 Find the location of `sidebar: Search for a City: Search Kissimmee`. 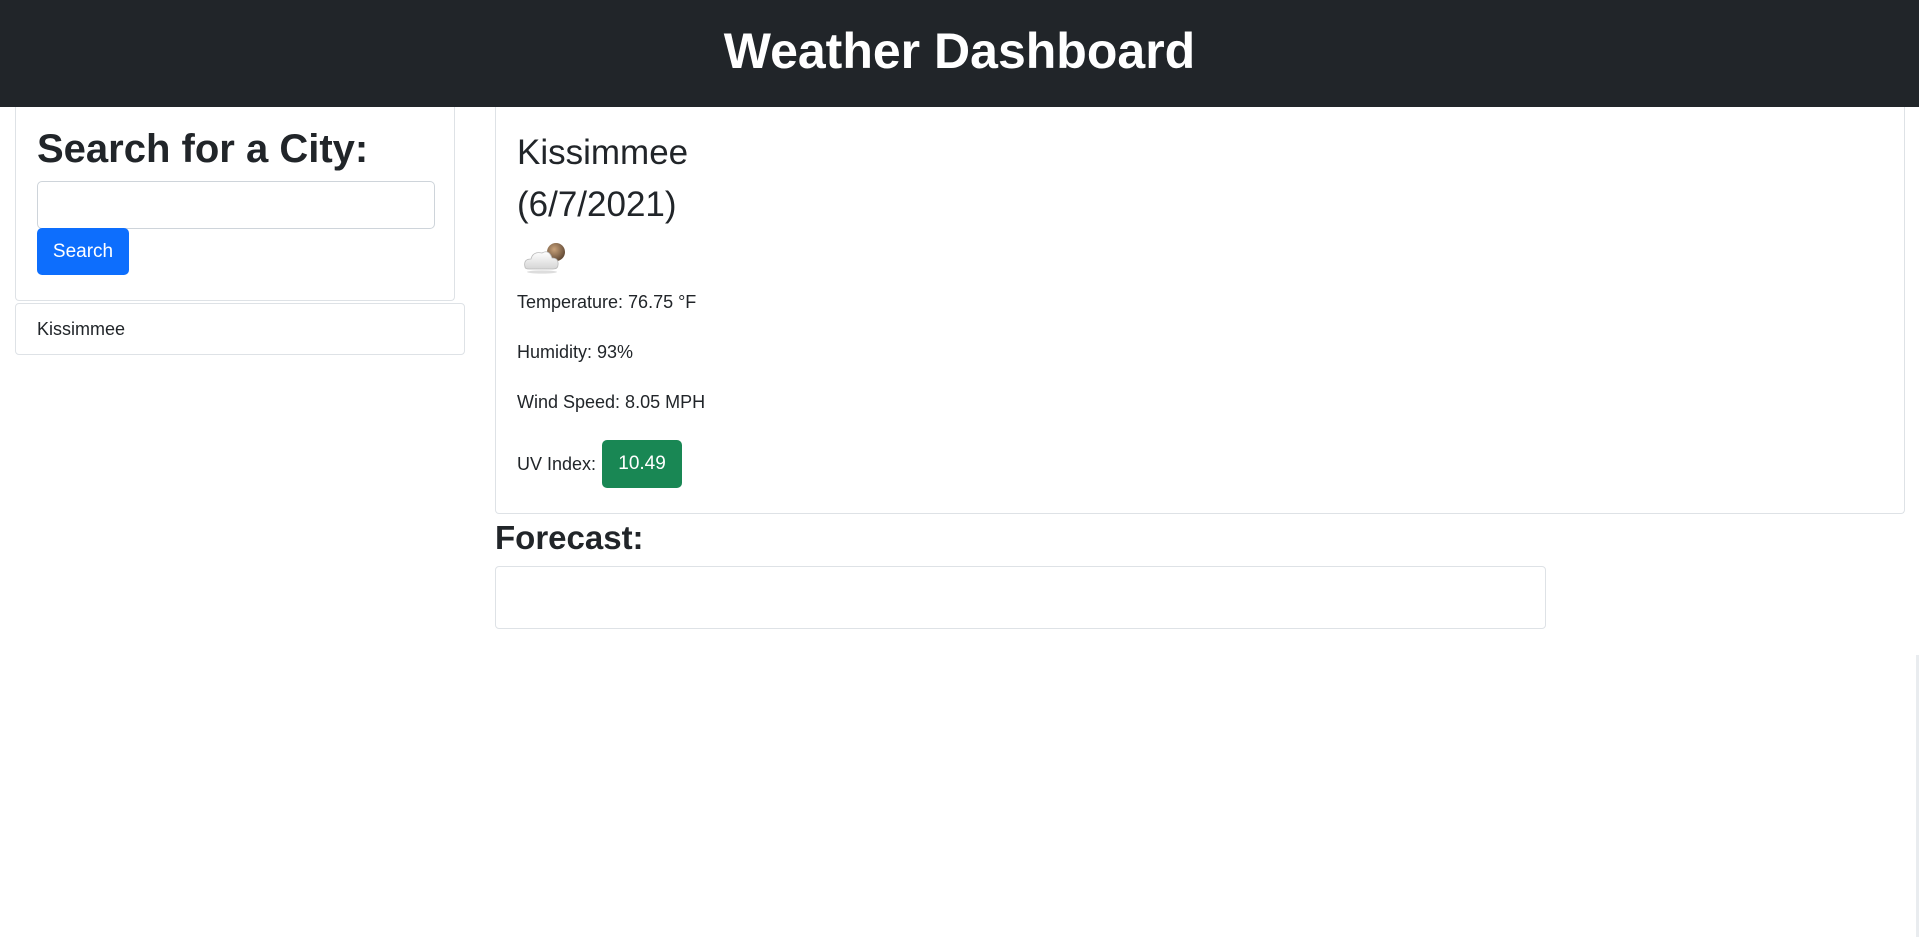

sidebar: Search for a City: Search Kissimmee is located at coordinates (240, 231).